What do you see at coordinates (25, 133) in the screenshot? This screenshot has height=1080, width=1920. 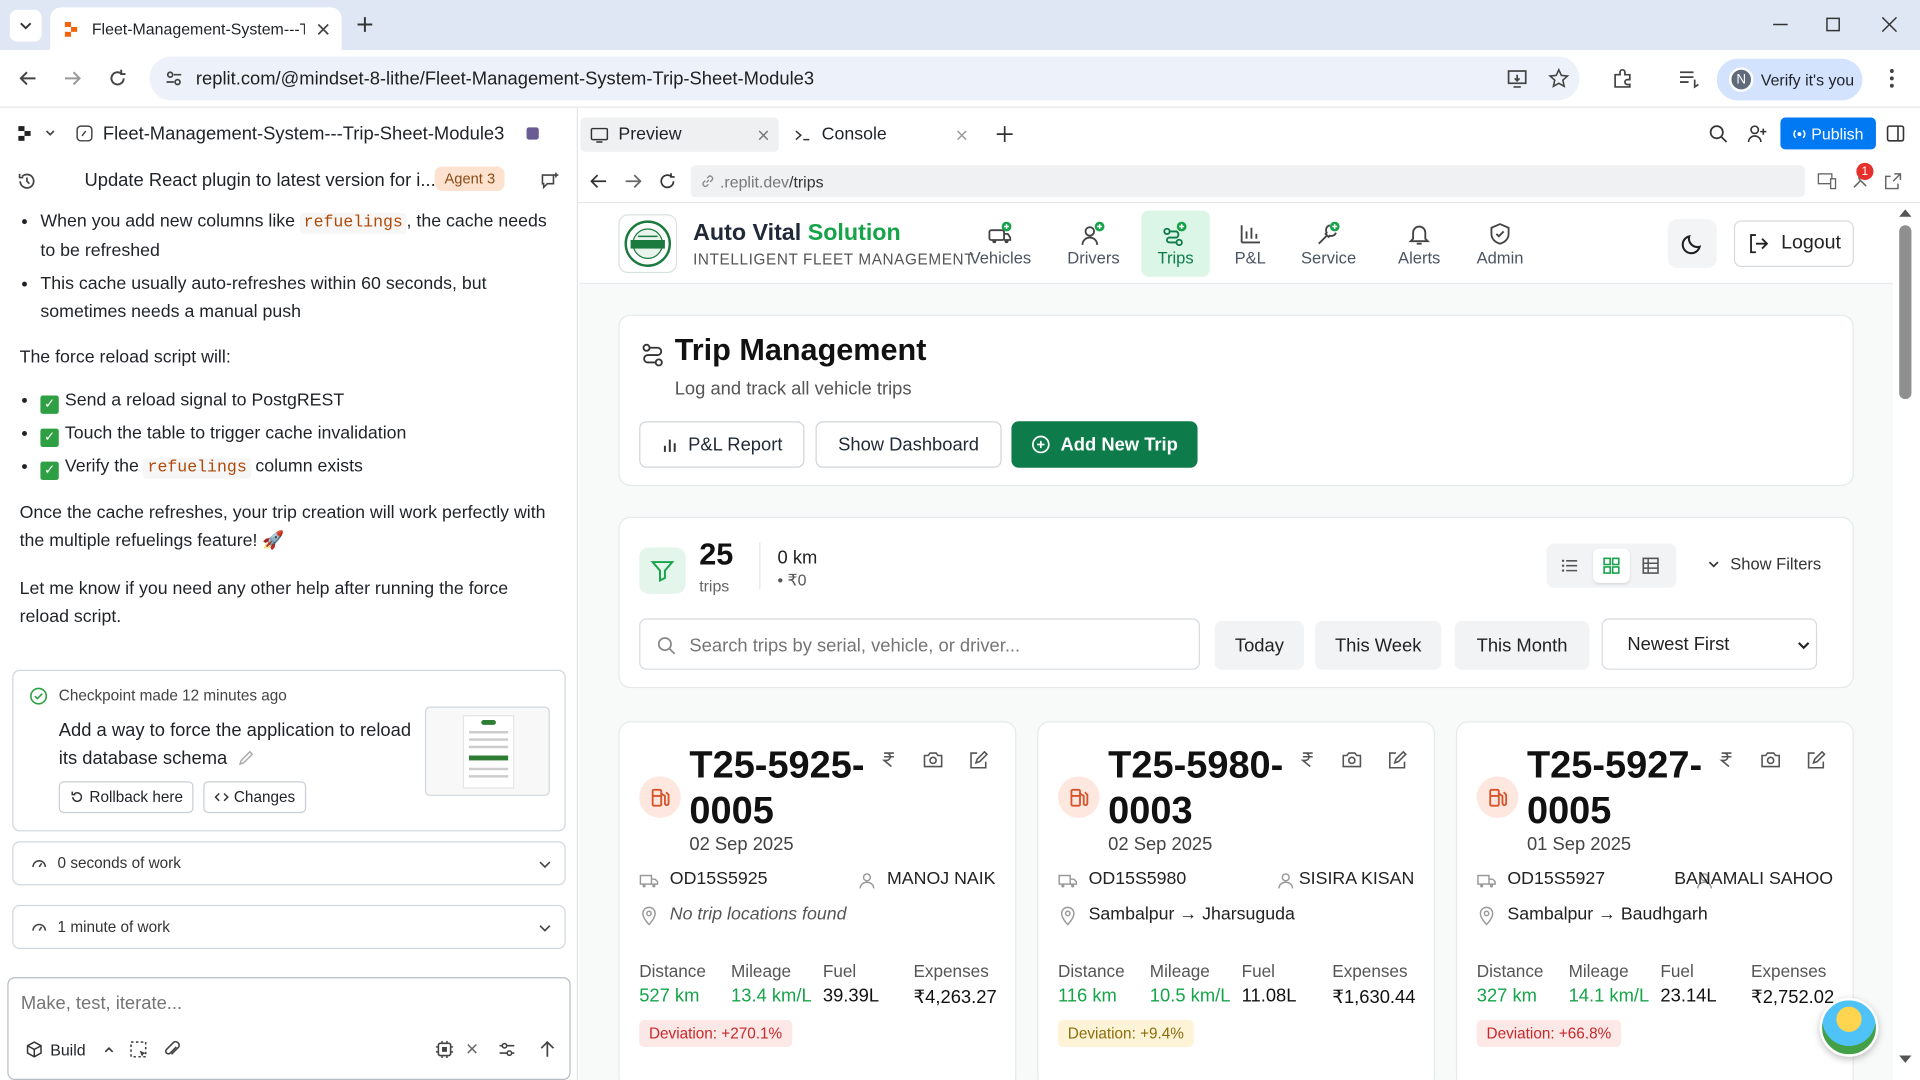 I see `replit-logo-icon` at bounding box center [25, 133].